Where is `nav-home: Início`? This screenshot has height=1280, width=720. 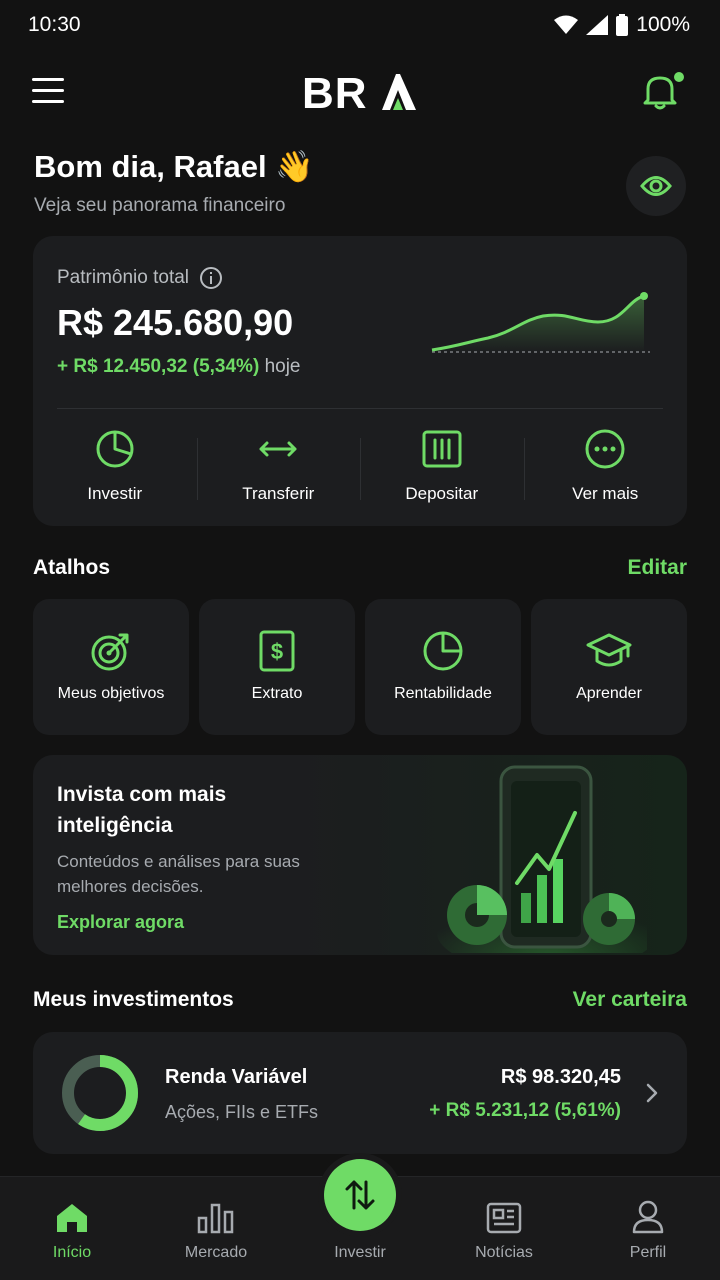 nav-home: Início is located at coordinates (72, 1228).